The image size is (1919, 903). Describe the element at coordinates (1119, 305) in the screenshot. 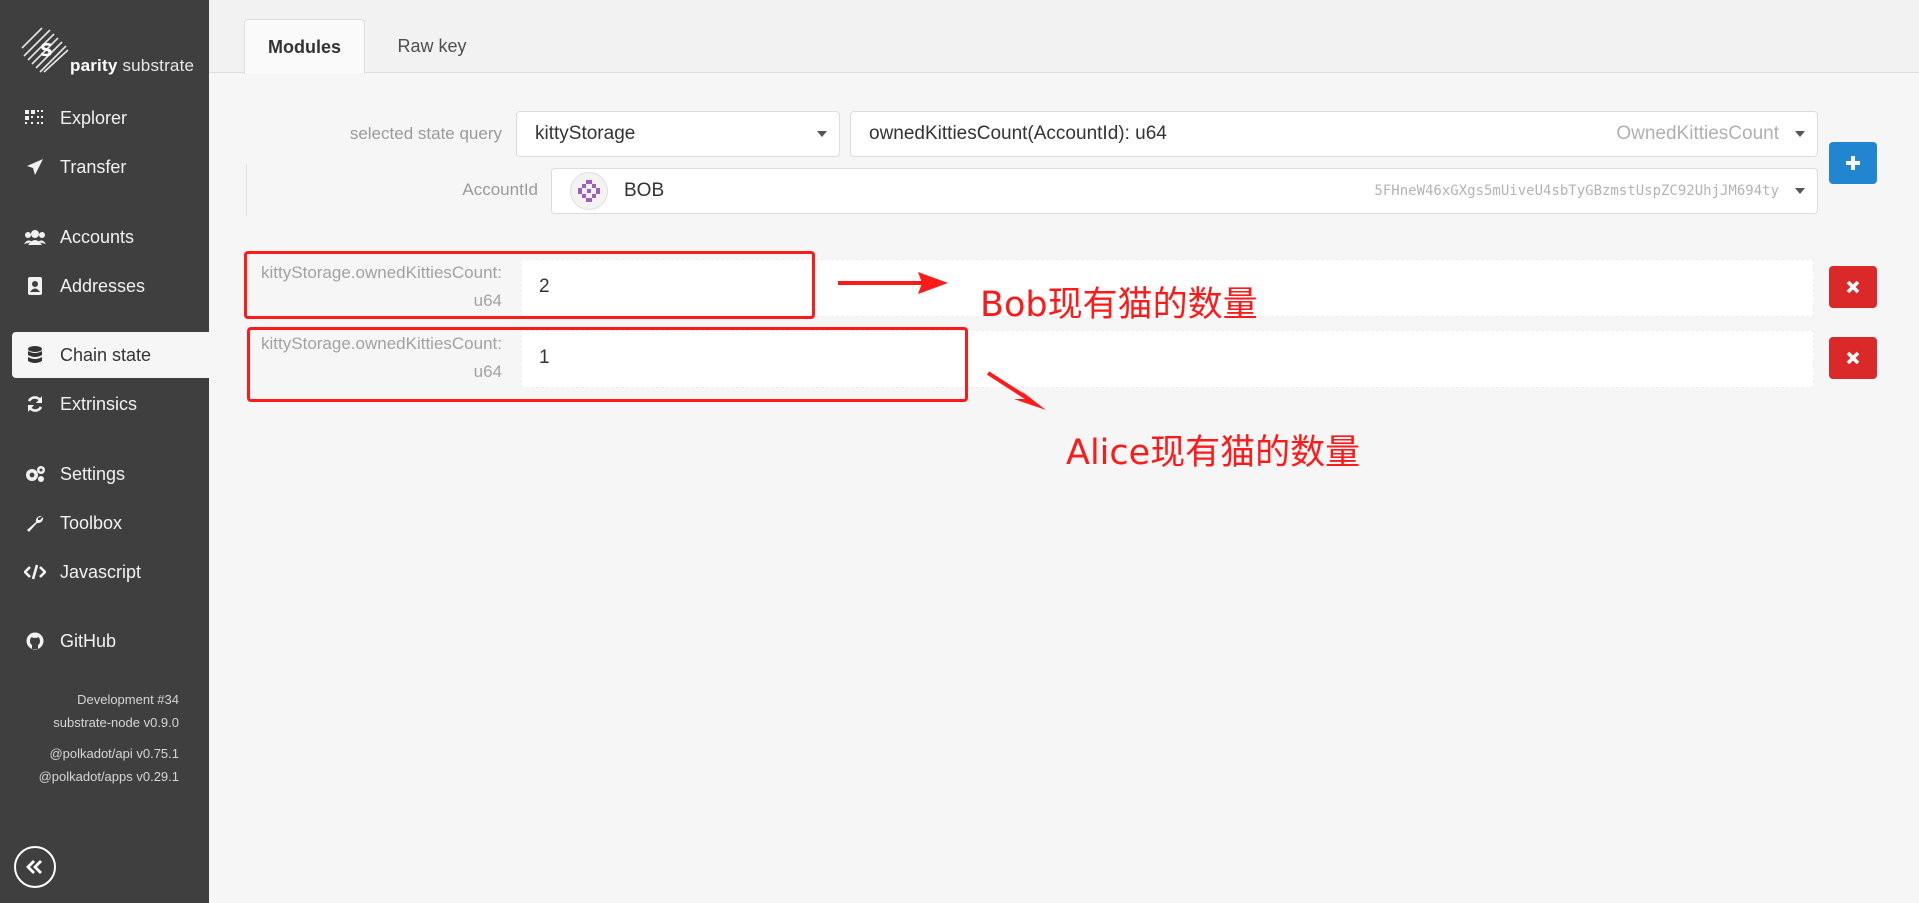

I see `annotation-bob-text: Bob现有猫的数量` at that location.